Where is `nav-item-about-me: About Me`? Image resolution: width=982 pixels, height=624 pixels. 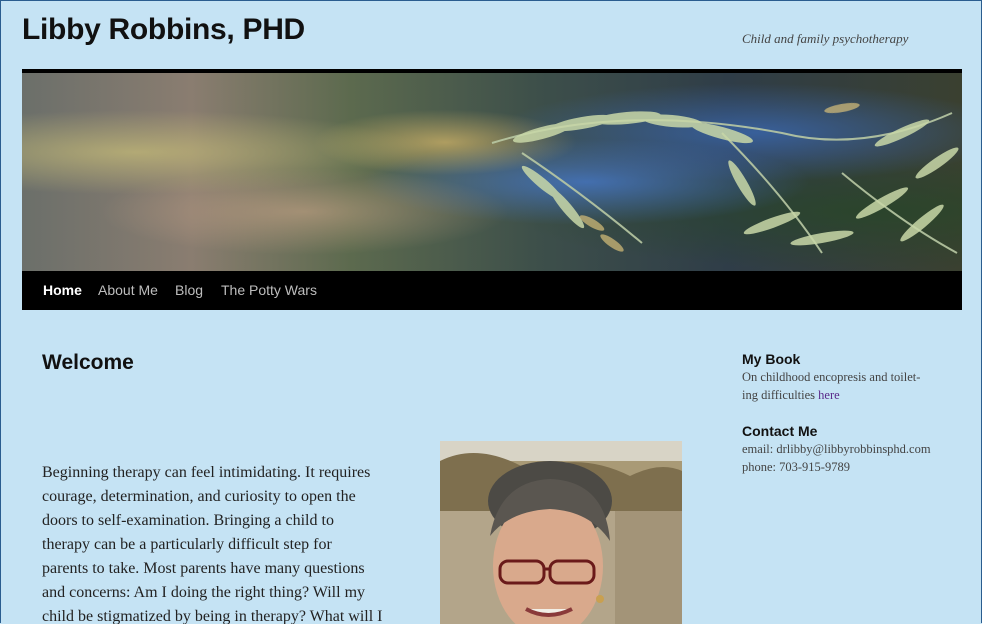
nav-item-about-me: About Me is located at coordinates (128, 290).